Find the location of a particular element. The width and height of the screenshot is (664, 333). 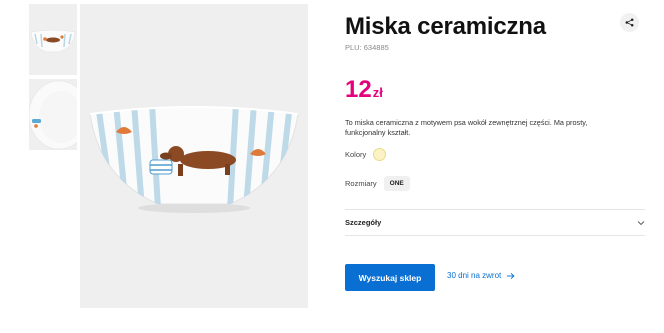

colors-row: Kolory is located at coordinates (366, 154).